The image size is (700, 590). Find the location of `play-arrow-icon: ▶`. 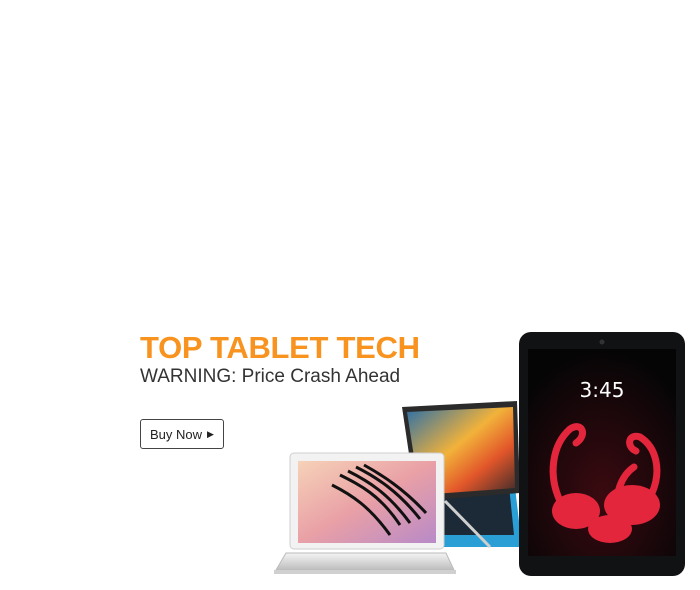

play-arrow-icon: ▶ is located at coordinates (210, 433).